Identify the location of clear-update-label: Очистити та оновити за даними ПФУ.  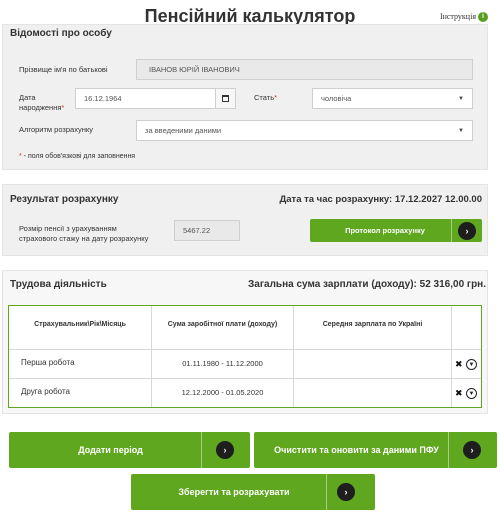
(356, 450).